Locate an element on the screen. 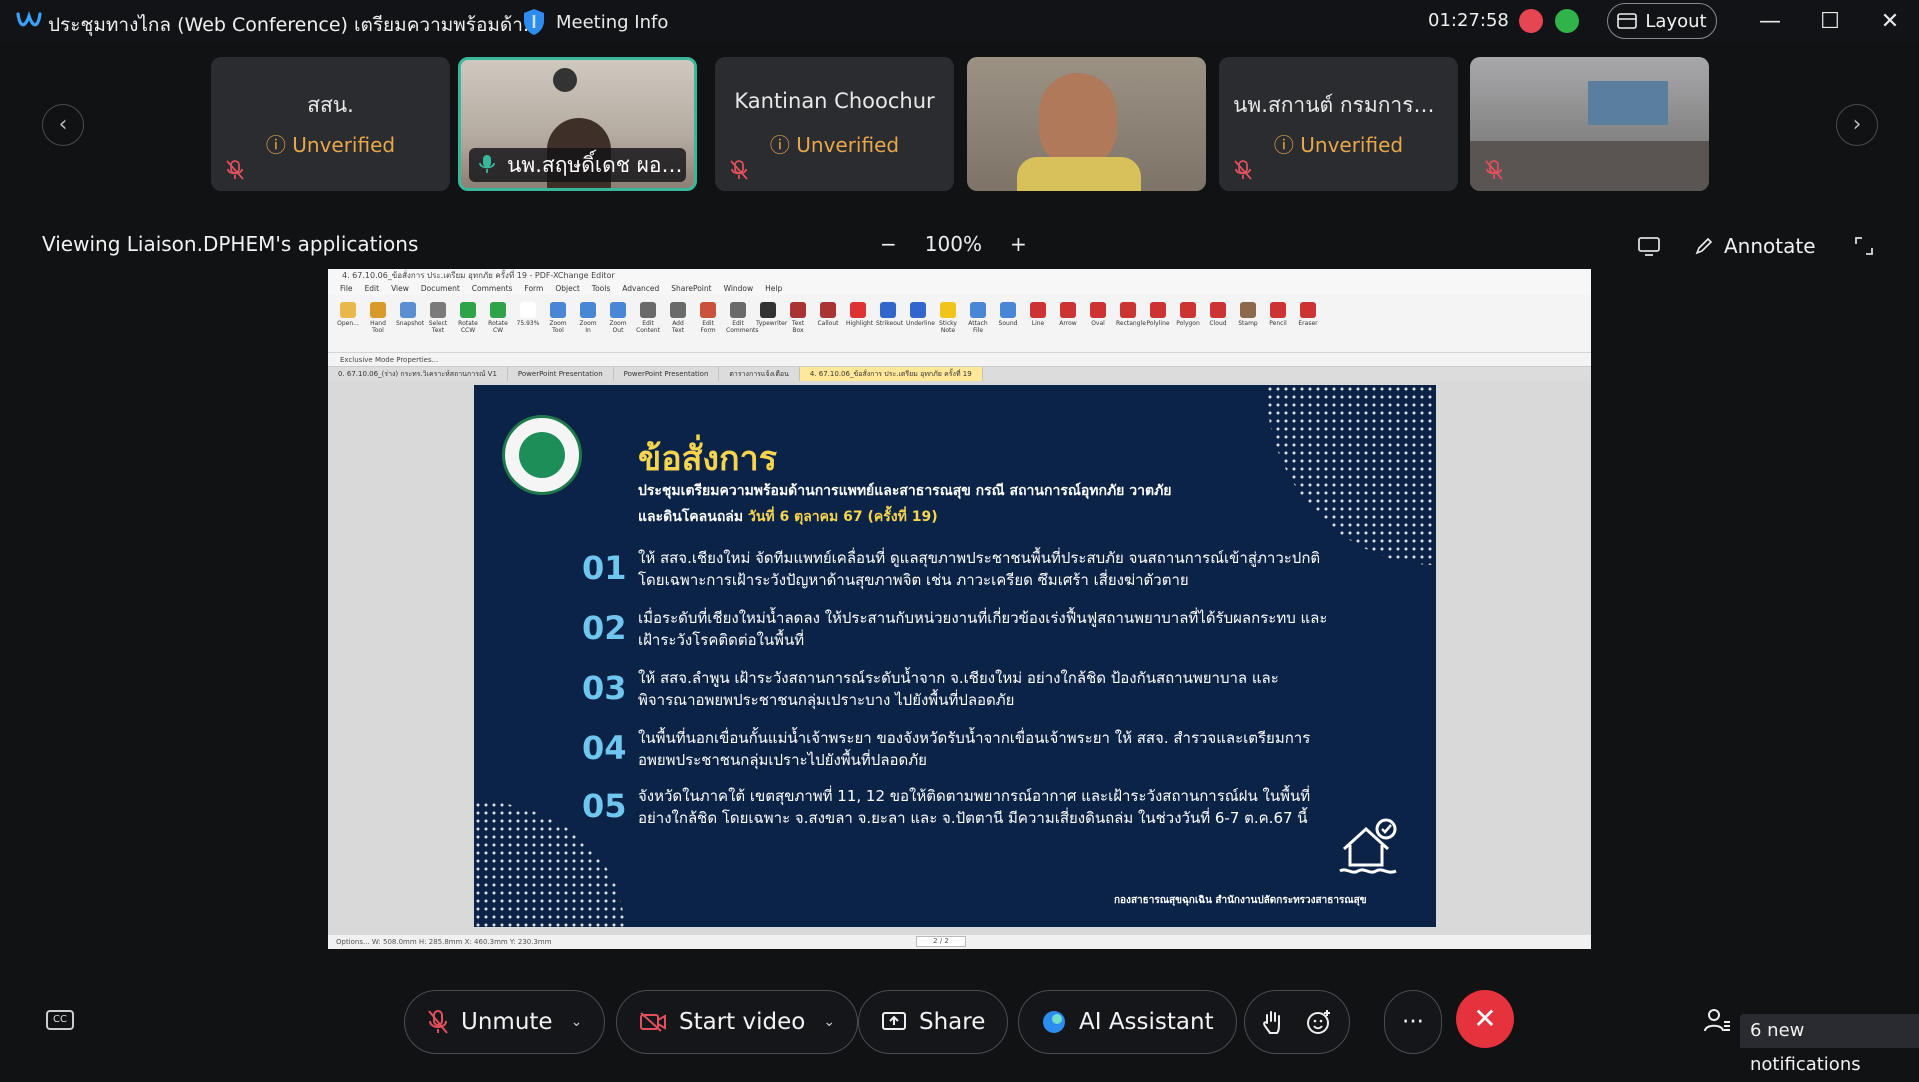 Image resolution: width=1919 pixels, height=1082 pixels. pdf-ribbon-button: Arrow is located at coordinates (1068, 324).